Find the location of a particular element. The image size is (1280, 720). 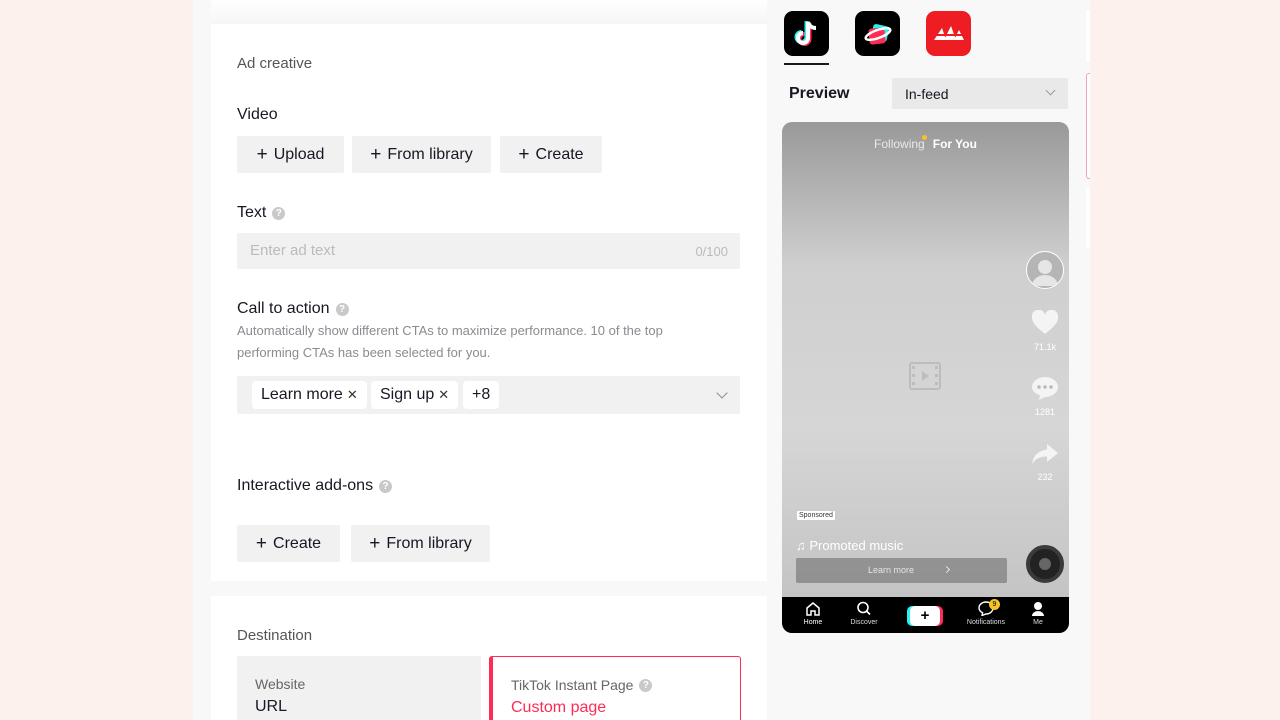

from-library-label: From library is located at coordinates (430, 154).